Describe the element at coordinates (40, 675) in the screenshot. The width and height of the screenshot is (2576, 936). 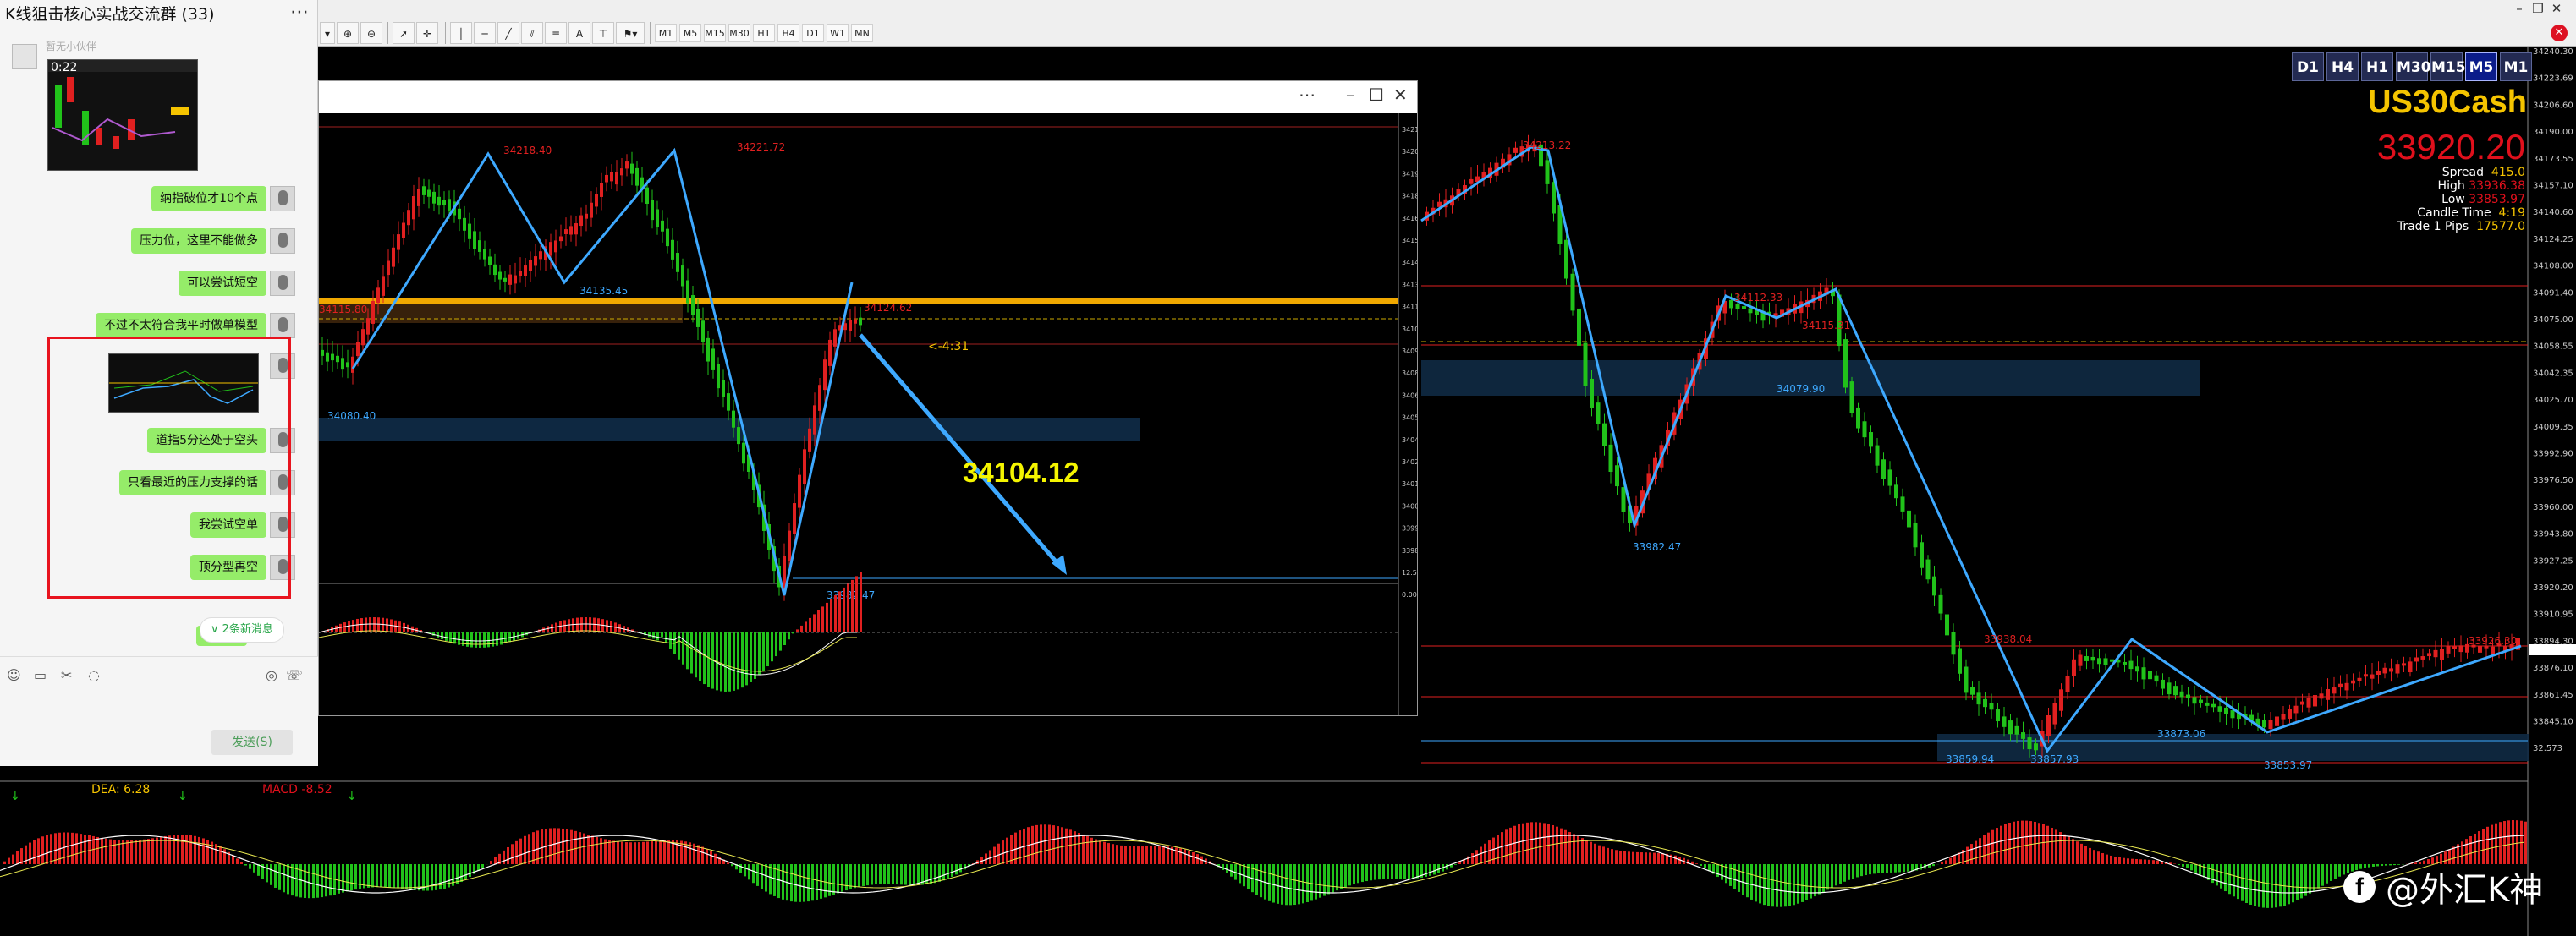
I see `folder-icon: ▭` at that location.